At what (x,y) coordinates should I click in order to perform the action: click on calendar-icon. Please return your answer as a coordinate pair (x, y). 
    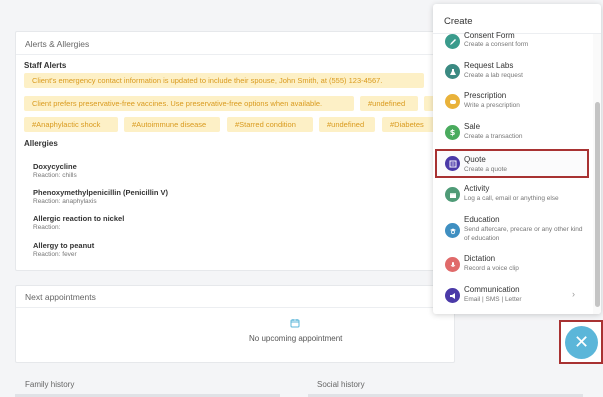
    Looking at the image, I should click on (295, 323).